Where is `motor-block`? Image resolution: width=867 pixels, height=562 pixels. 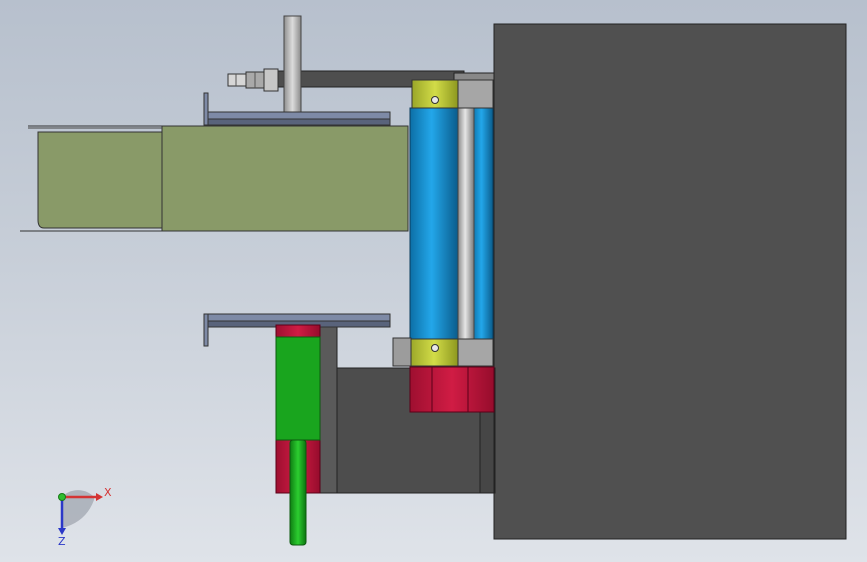 motor-block is located at coordinates (452, 389).